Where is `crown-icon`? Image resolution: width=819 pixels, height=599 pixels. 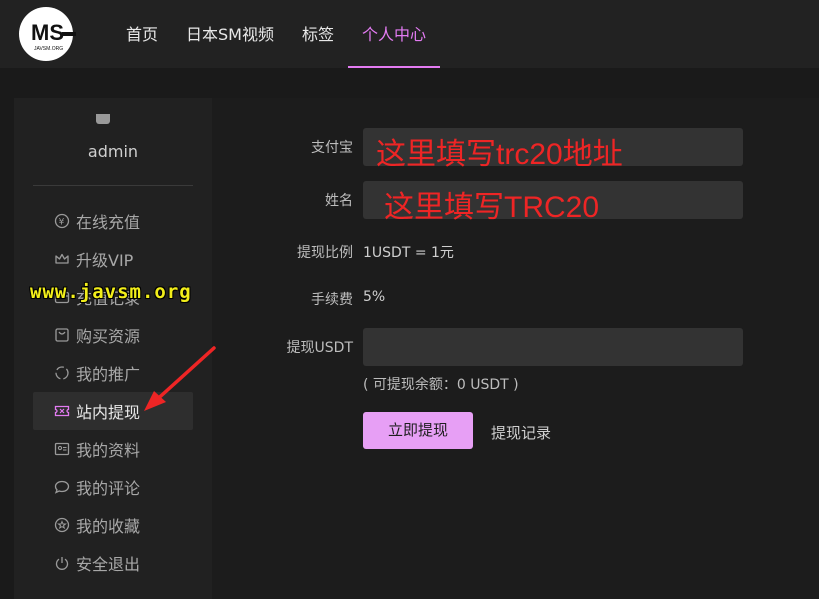
crown-icon is located at coordinates (62, 259).